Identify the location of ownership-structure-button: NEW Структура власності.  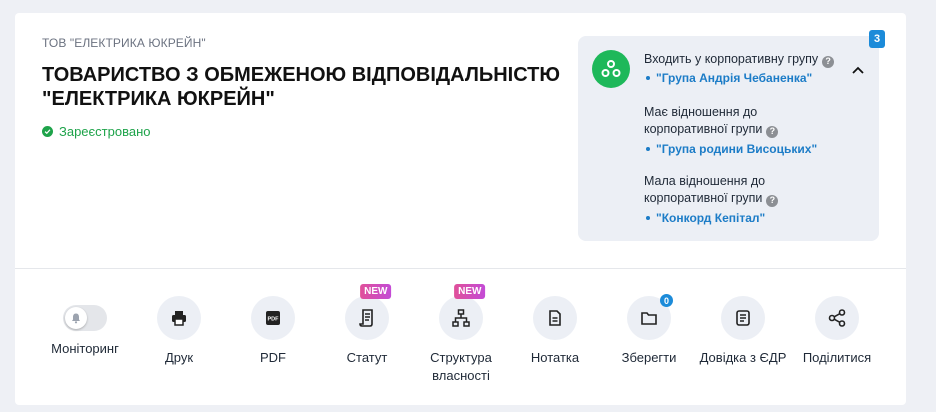
(461, 334).